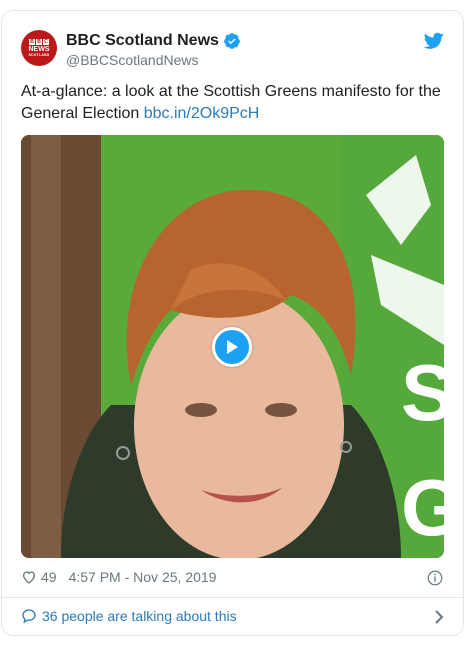  I want to click on speech-bubble-icon, so click(29, 616).